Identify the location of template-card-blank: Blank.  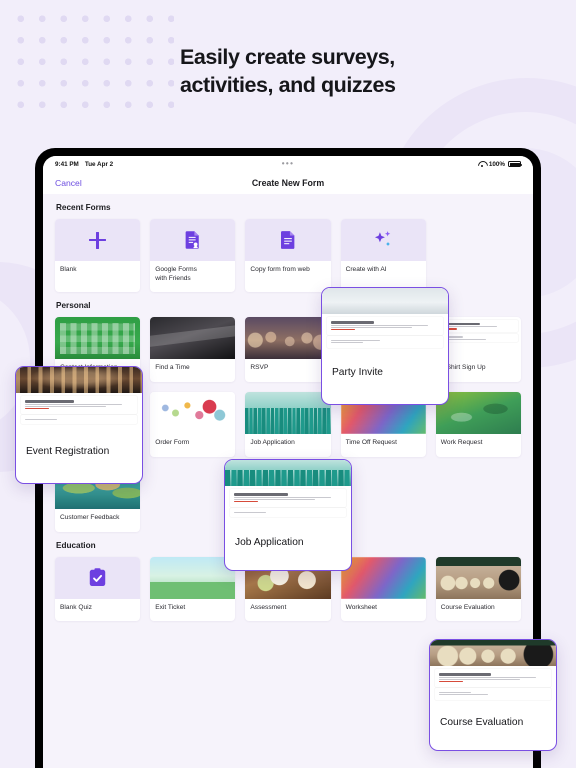
(98, 256).